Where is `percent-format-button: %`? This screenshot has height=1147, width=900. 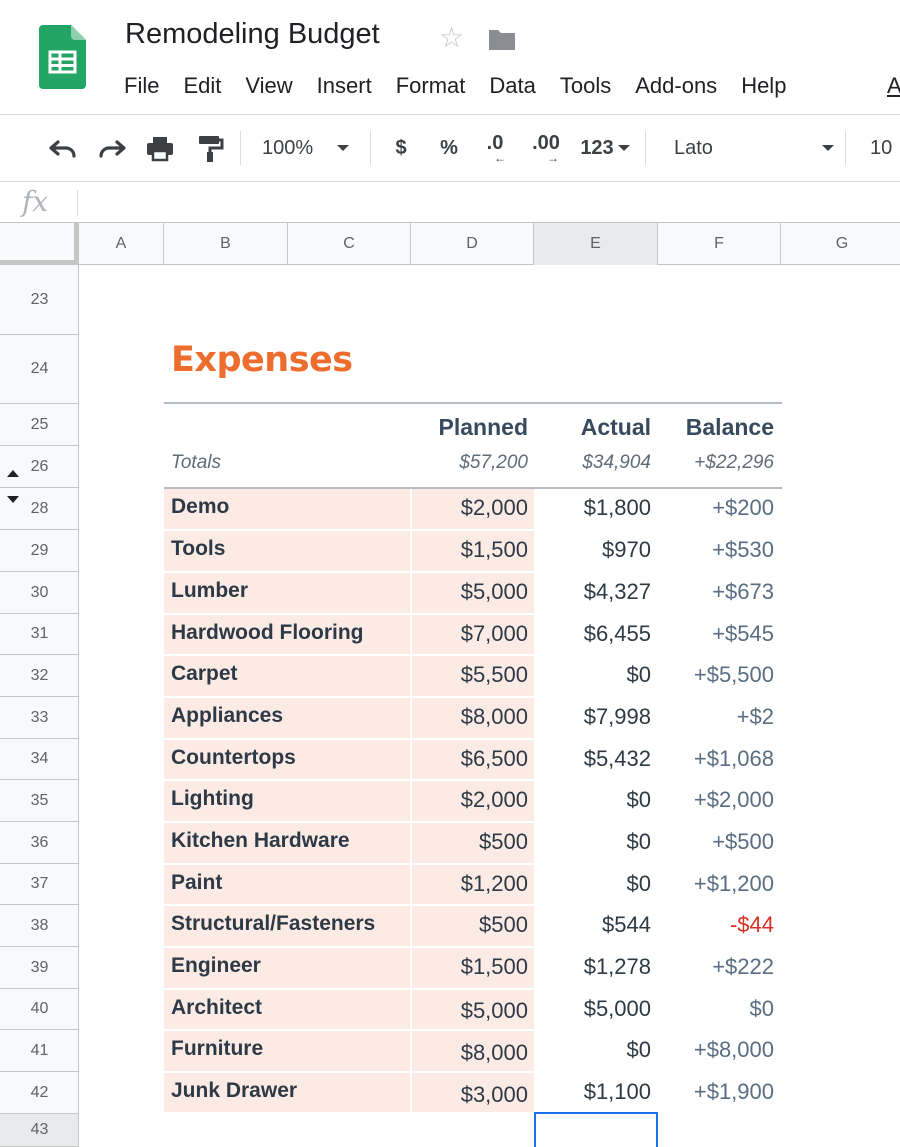
percent-format-button: % is located at coordinates (449, 148).